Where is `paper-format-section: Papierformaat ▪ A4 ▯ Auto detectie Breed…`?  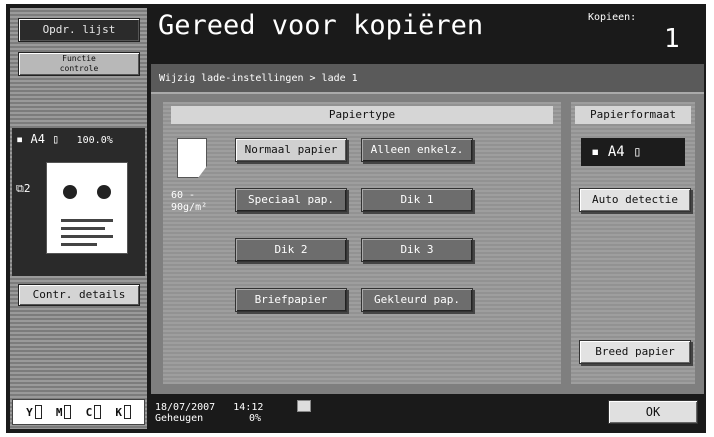 paper-format-section: Papierformaat ▪ A4 ▯ Auto detectie Breed… is located at coordinates (633, 243).